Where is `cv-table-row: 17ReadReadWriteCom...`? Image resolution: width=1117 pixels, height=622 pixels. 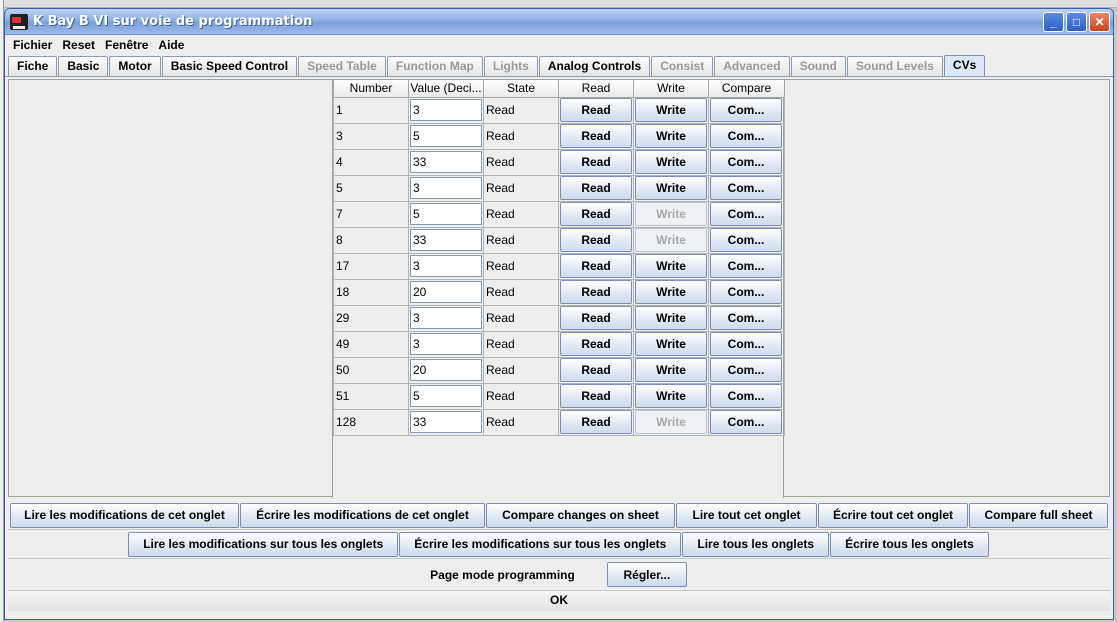
cv-table-row: 17ReadReadWriteCom... is located at coordinates (559, 266).